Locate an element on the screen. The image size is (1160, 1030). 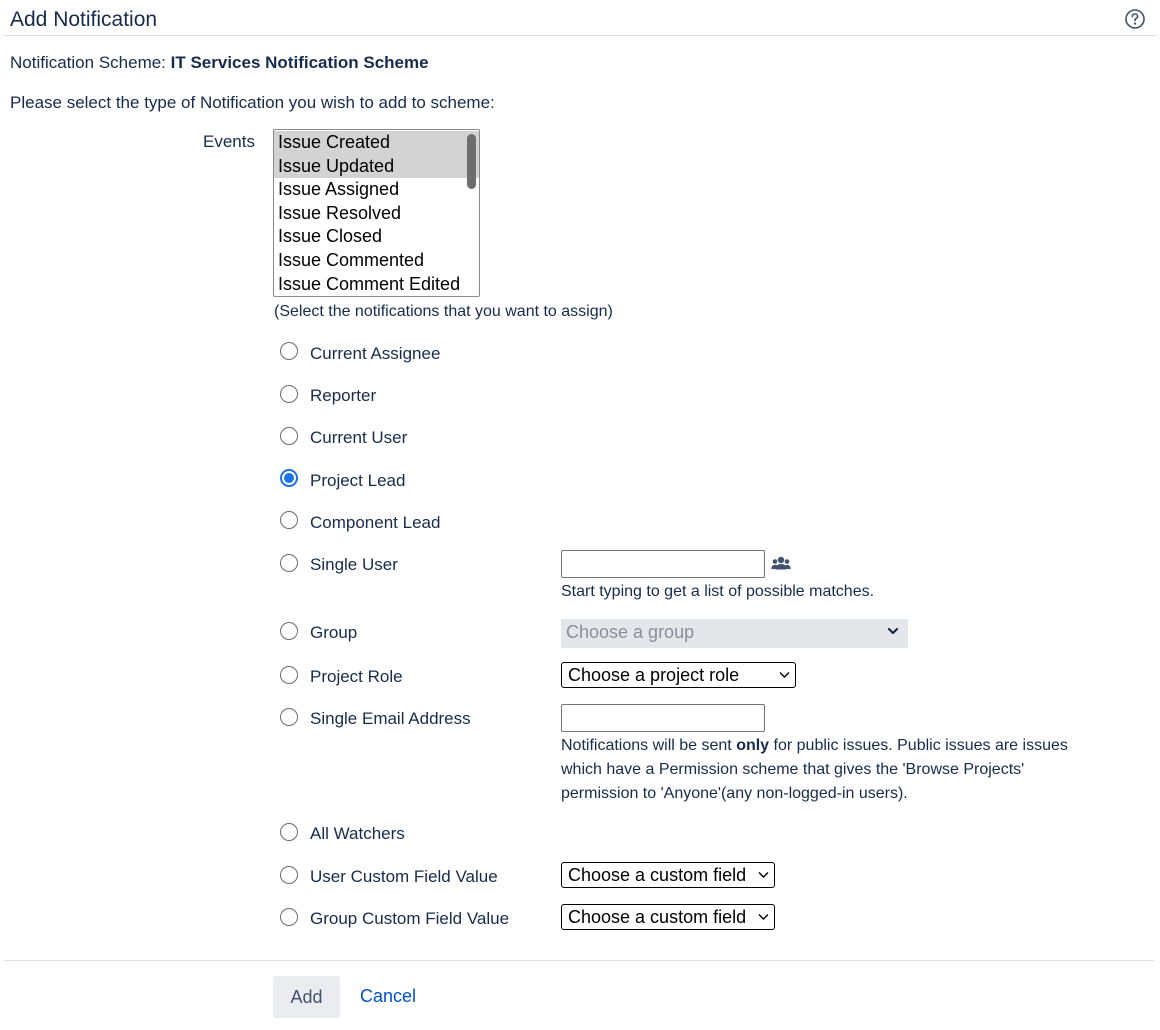
radio-group is located at coordinates (289, 631).